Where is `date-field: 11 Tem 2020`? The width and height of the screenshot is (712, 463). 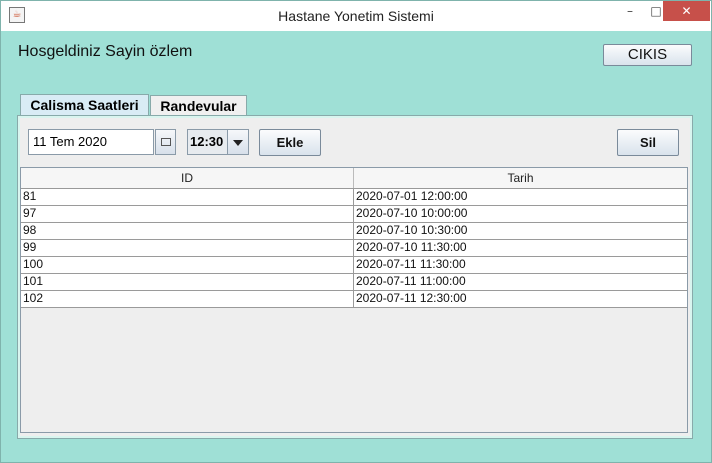 date-field: 11 Tem 2020 is located at coordinates (91, 142).